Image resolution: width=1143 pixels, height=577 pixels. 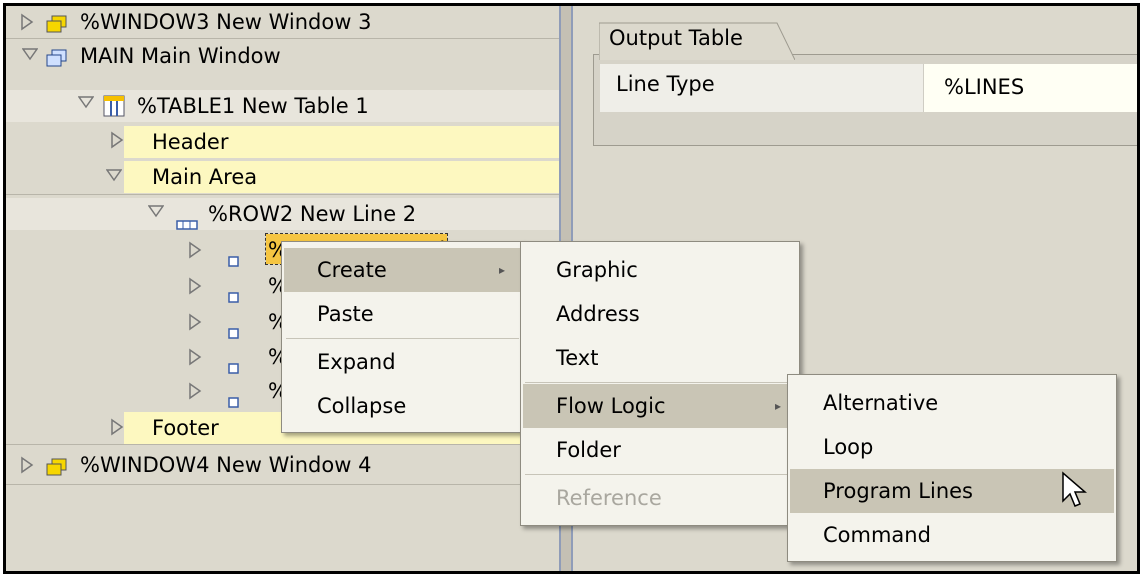 I want to click on menu-item-folder: Folder, so click(x=660, y=450).